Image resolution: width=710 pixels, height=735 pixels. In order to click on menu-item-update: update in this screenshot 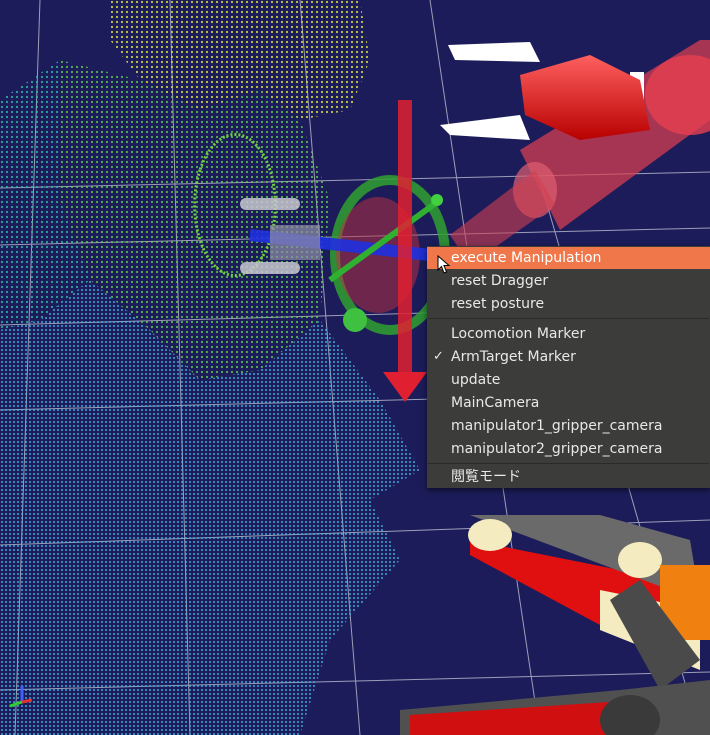, I will do `click(568, 380)`.